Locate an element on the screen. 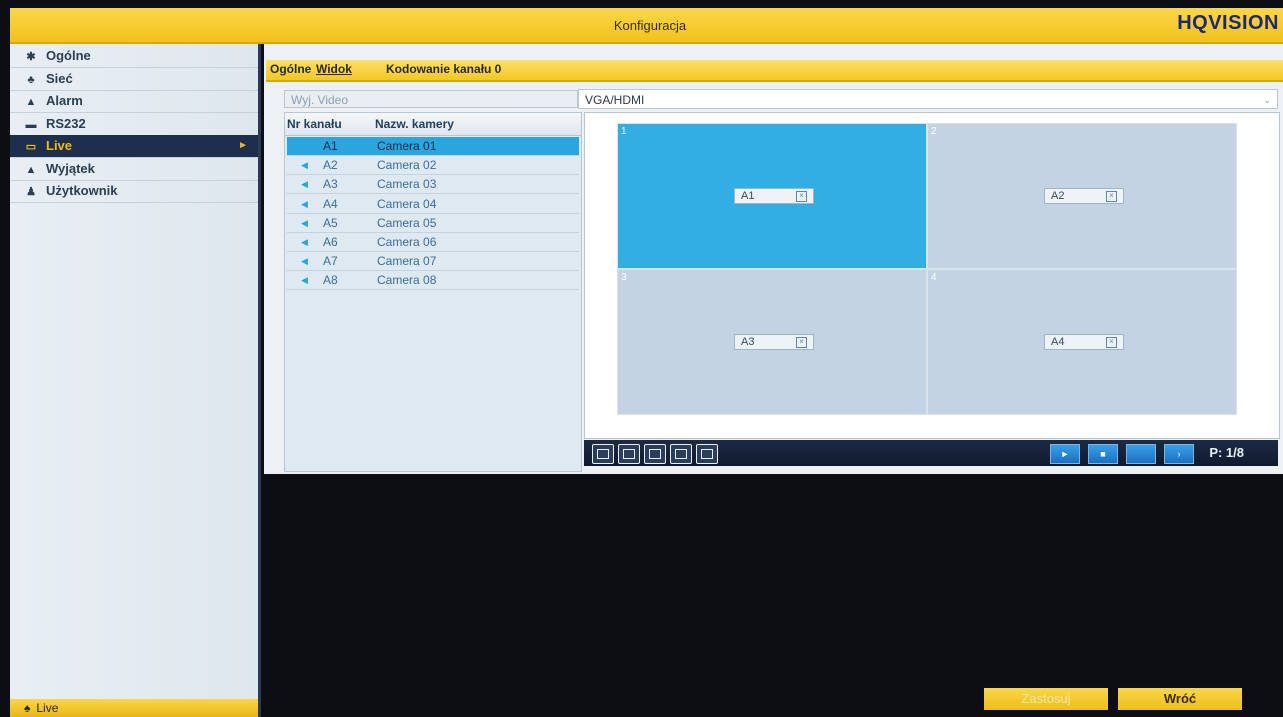  sidebar-item-label: Wyjątek is located at coordinates (70, 168).